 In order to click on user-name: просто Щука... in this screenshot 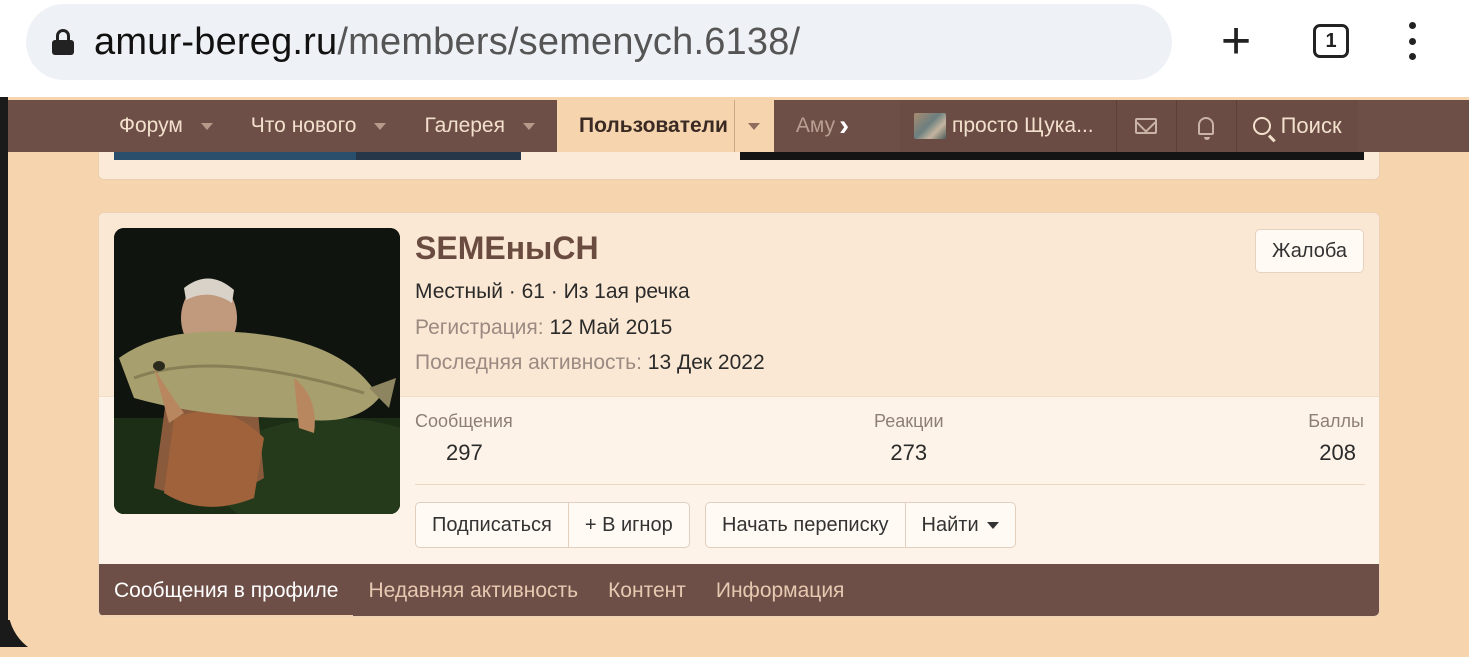, I will do `click(1034, 126)`.